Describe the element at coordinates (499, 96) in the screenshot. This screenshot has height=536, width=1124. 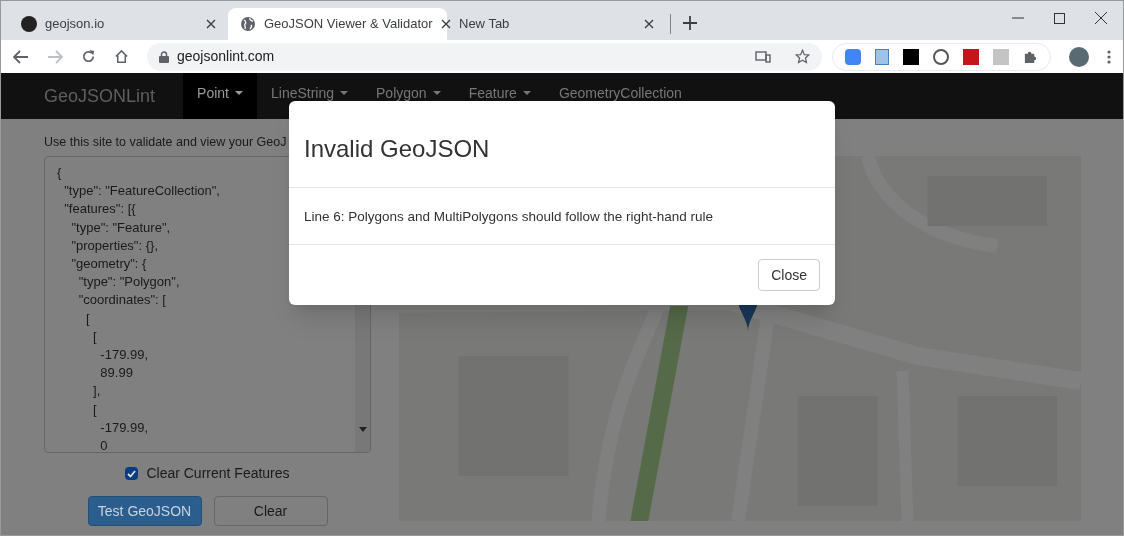
I see `nav-item: Feature` at that location.